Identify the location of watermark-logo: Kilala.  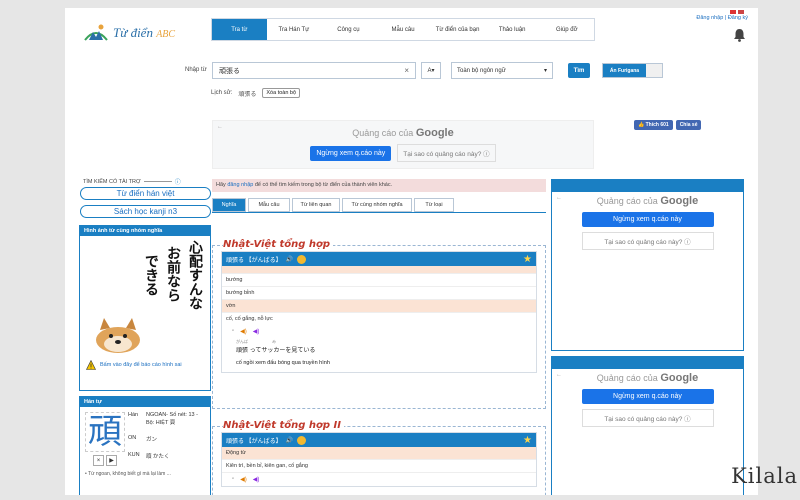
(764, 476).